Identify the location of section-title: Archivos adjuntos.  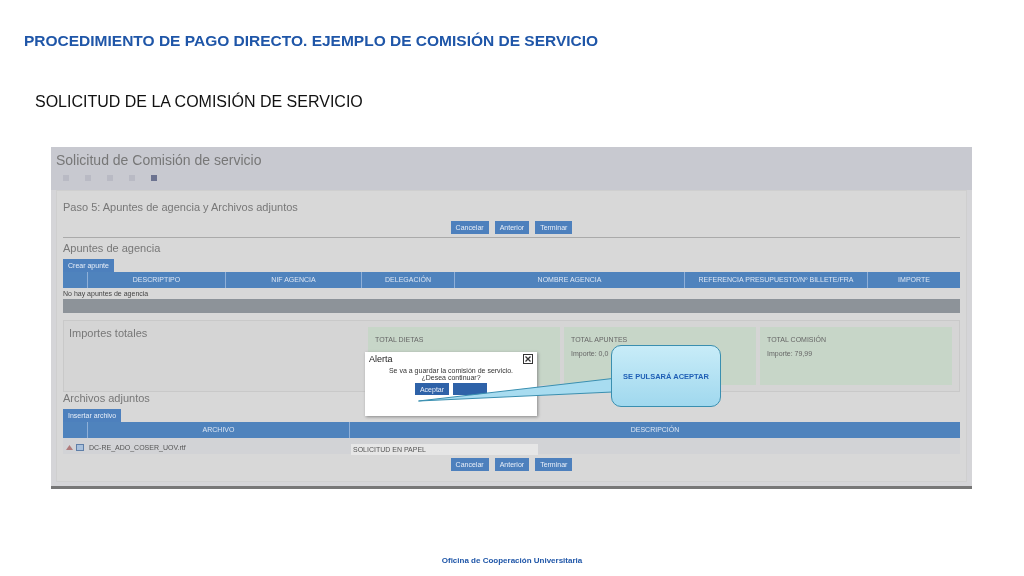
(106, 398).